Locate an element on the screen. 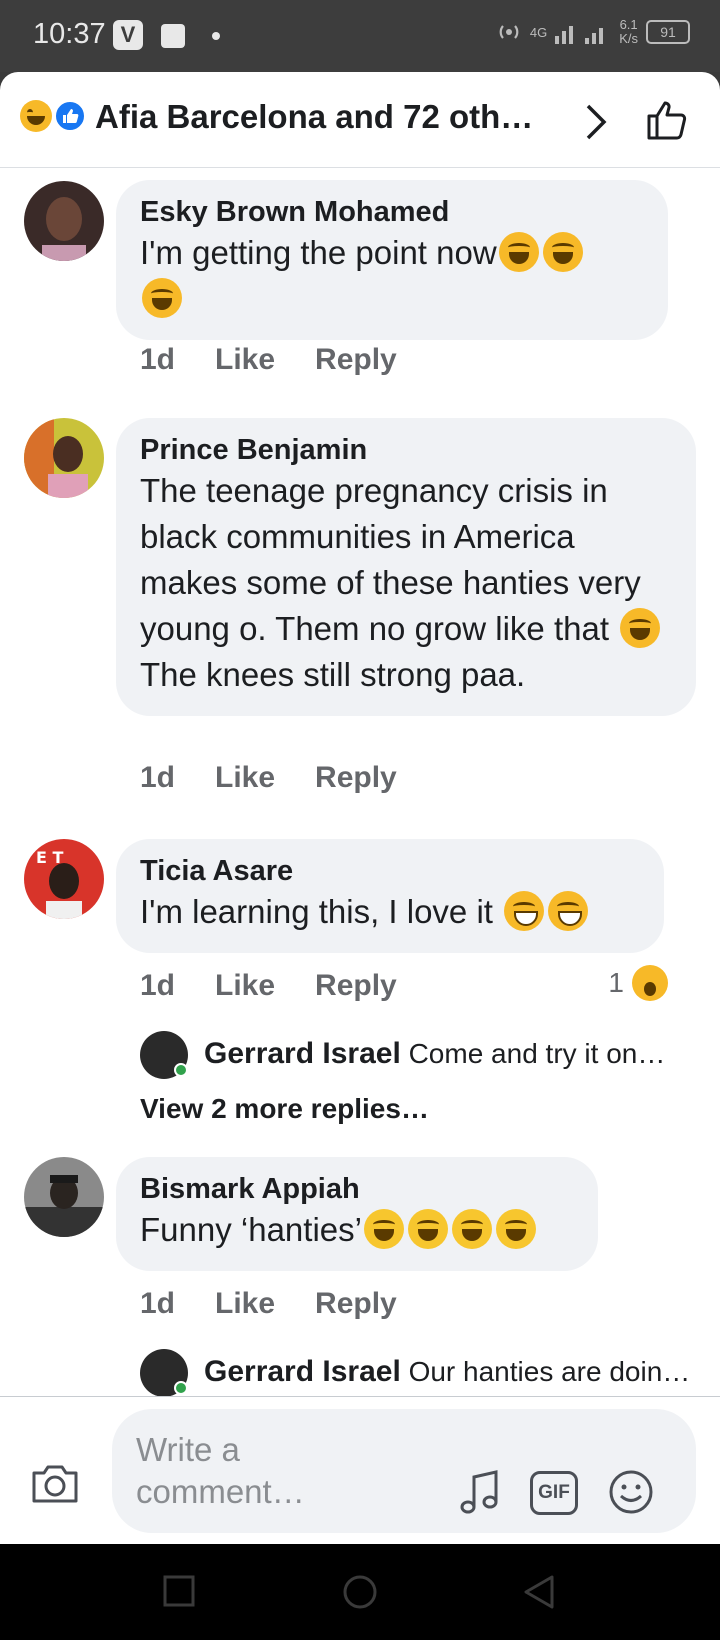 Image resolution: width=720 pixels, height=1640 pixels. comment-text: Funny ‘hanties’ is located at coordinates (356, 1230).